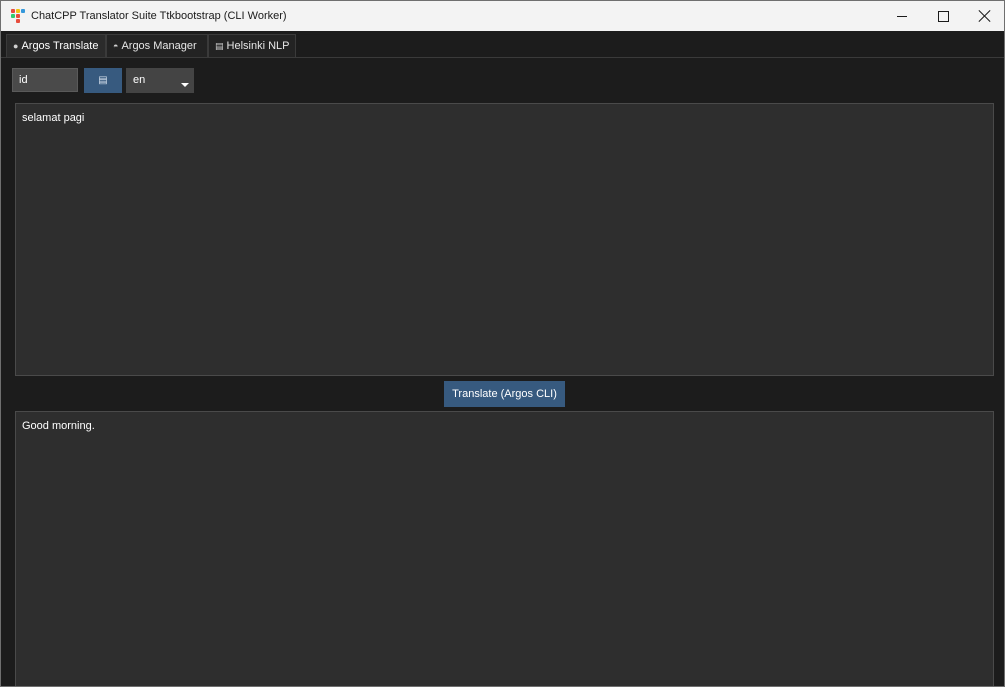 This screenshot has width=1005, height=687. What do you see at coordinates (45, 80) in the screenshot?
I see `source-language-input: id` at bounding box center [45, 80].